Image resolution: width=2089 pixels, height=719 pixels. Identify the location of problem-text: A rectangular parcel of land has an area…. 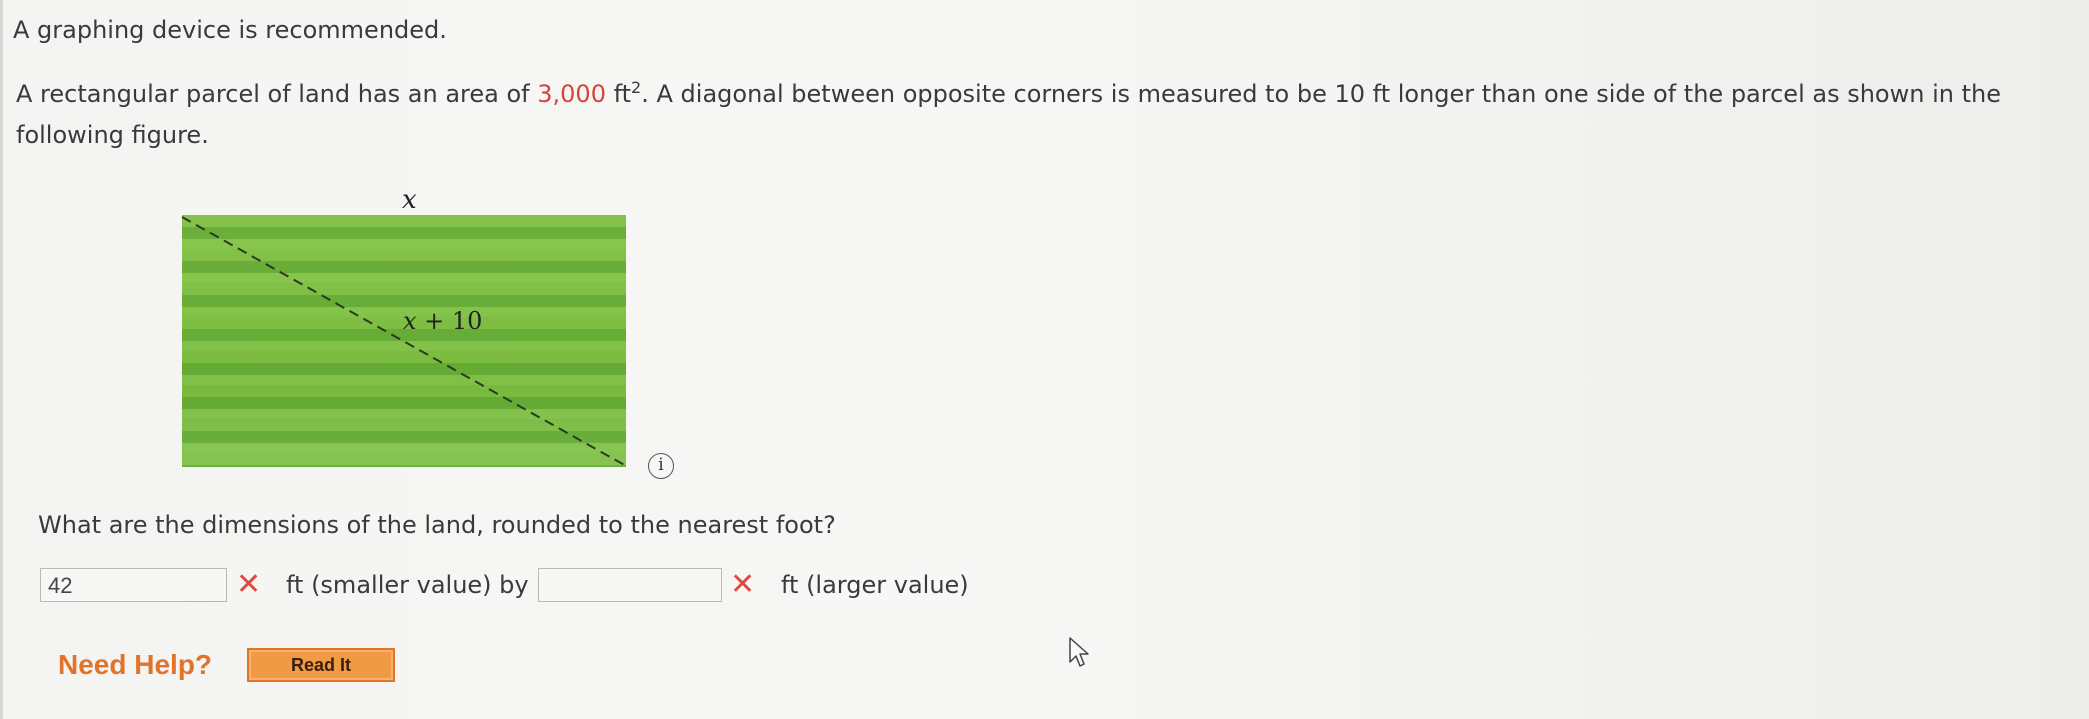
(1016, 115).